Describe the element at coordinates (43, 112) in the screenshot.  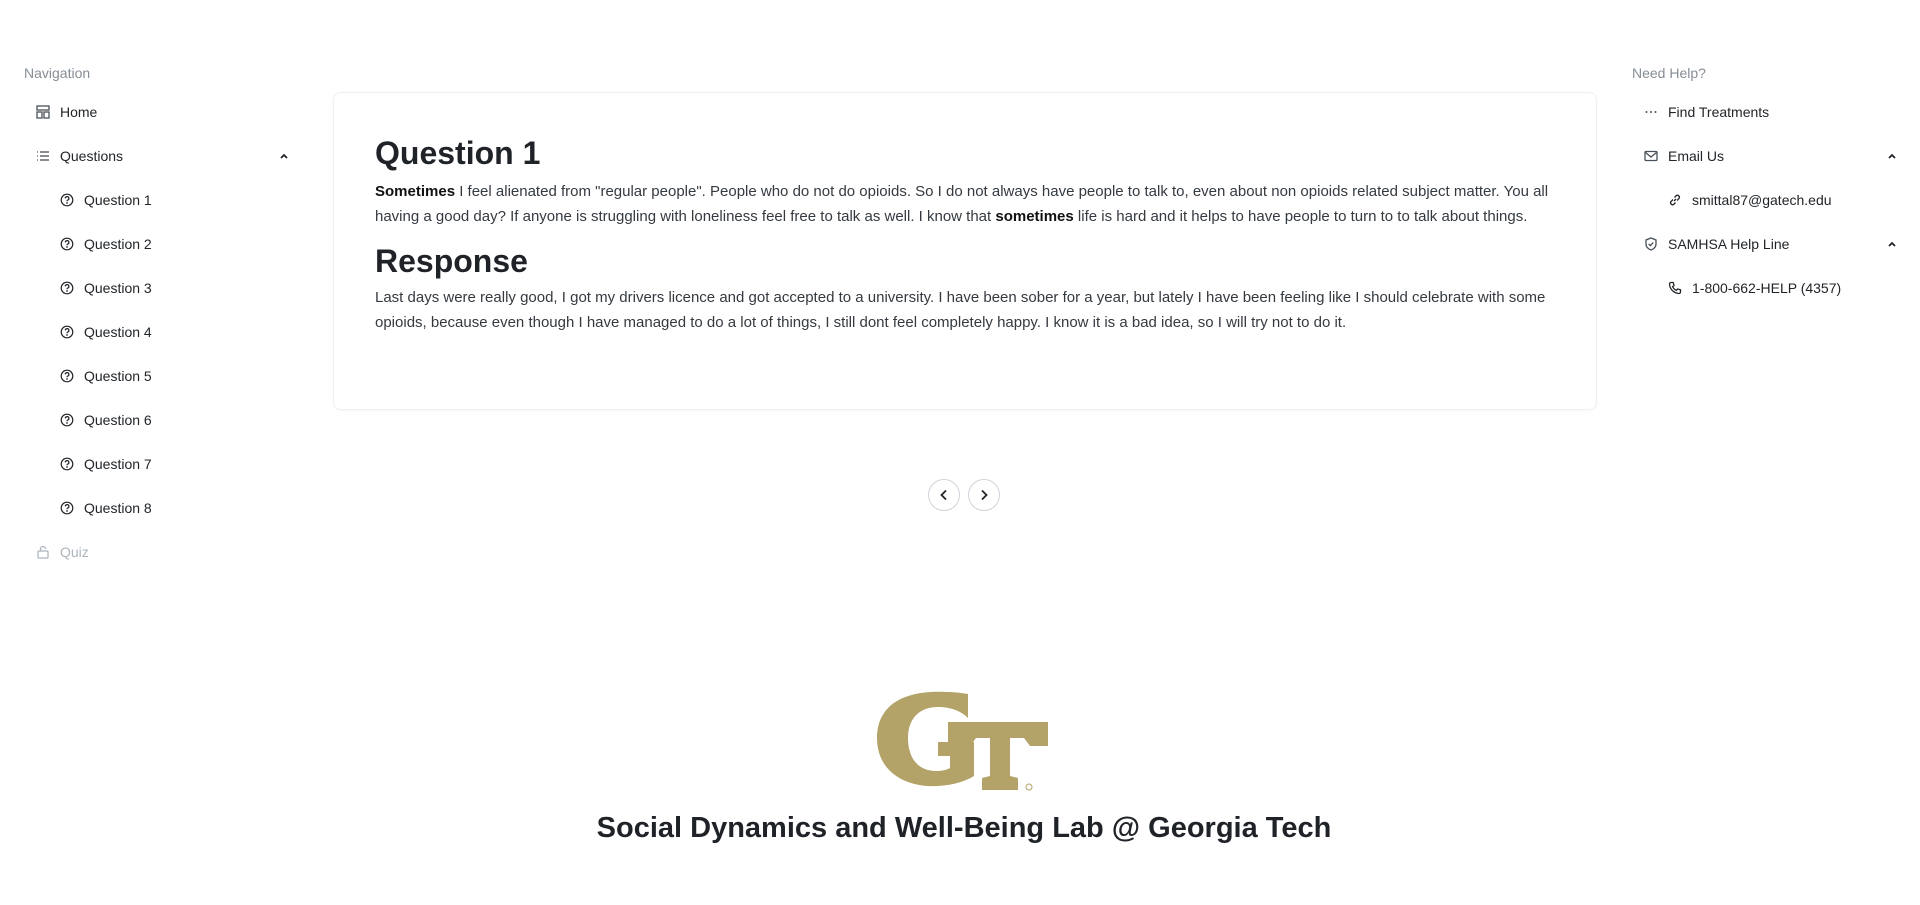
I see `dashboard-icon` at that location.